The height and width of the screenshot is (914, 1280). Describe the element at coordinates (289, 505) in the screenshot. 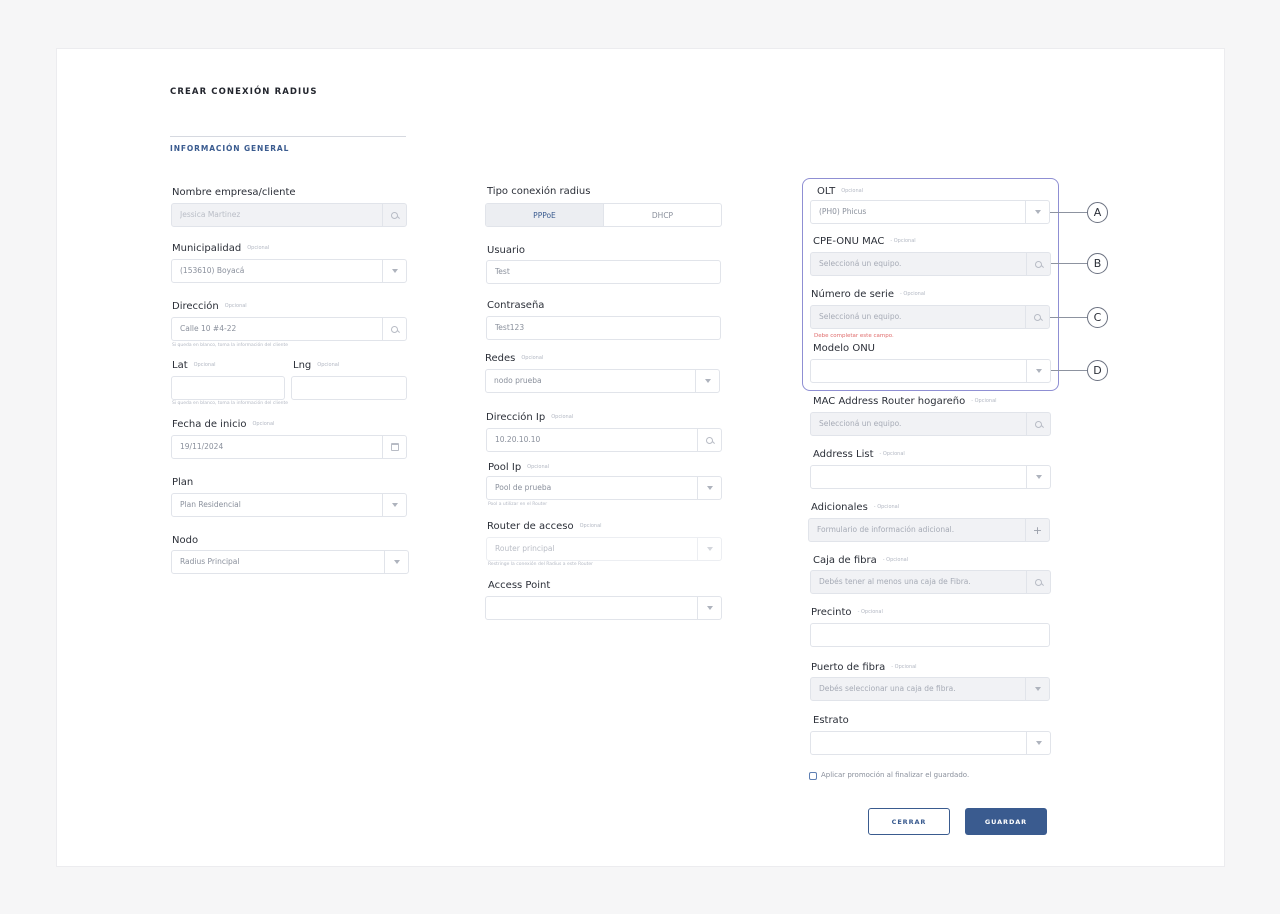

I see `plan-select: Plan Residencial` at that location.